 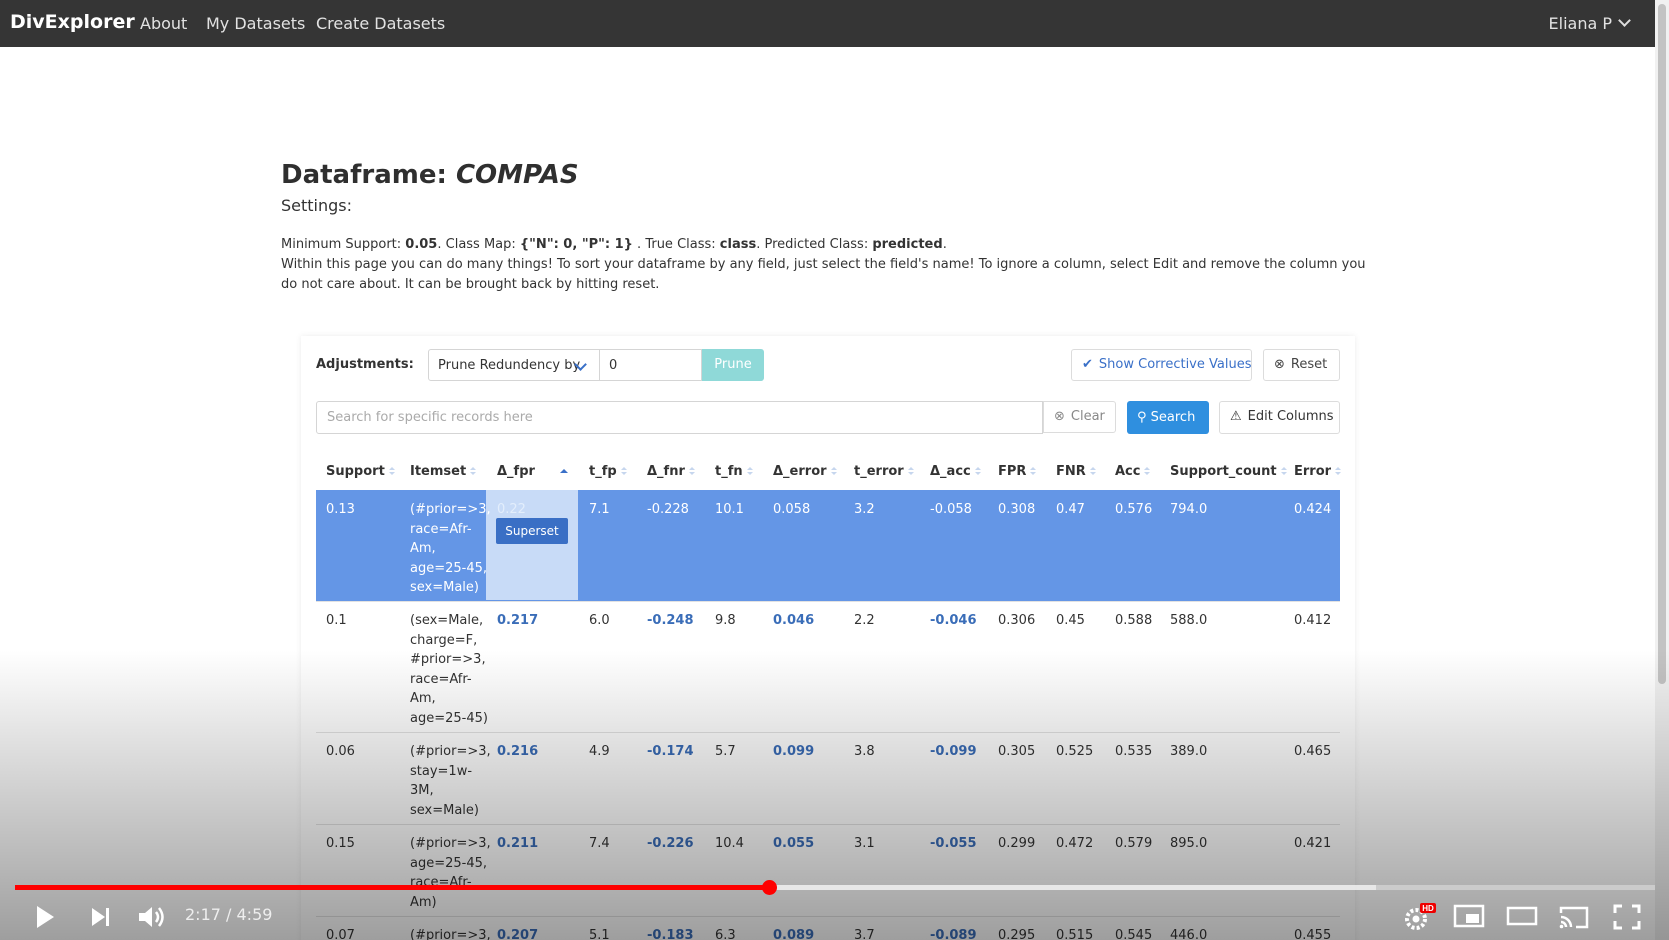 What do you see at coordinates (1076, 471) in the screenshot?
I see `column-header: FNR` at bounding box center [1076, 471].